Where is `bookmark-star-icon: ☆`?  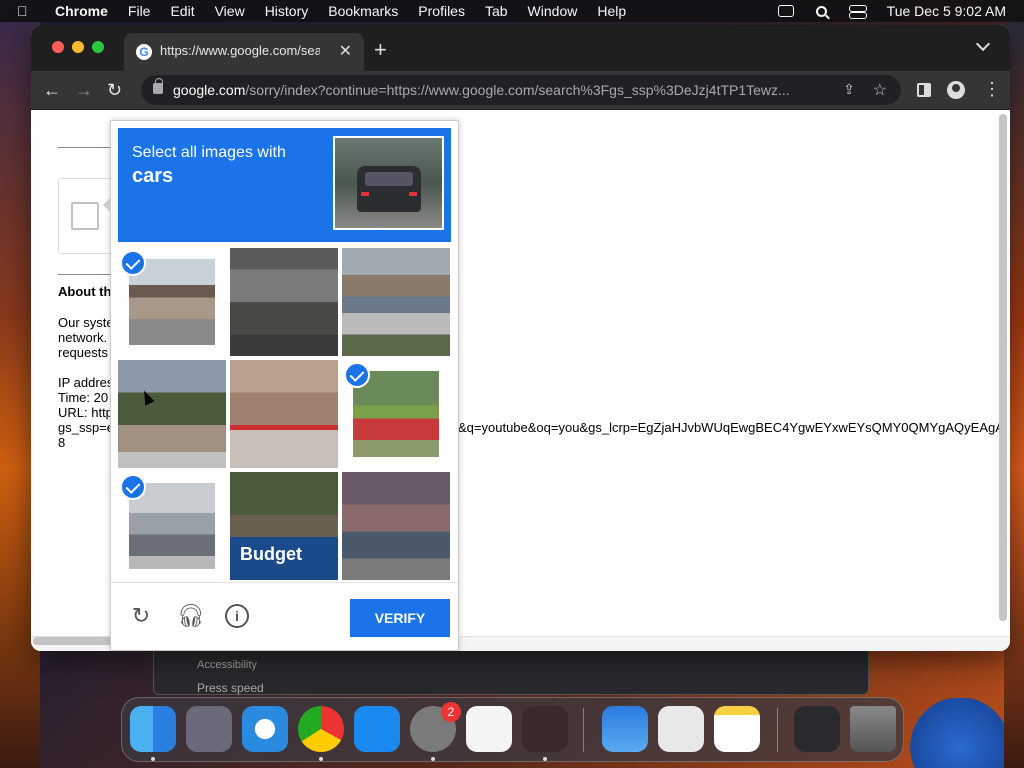 bookmark-star-icon: ☆ is located at coordinates (880, 90).